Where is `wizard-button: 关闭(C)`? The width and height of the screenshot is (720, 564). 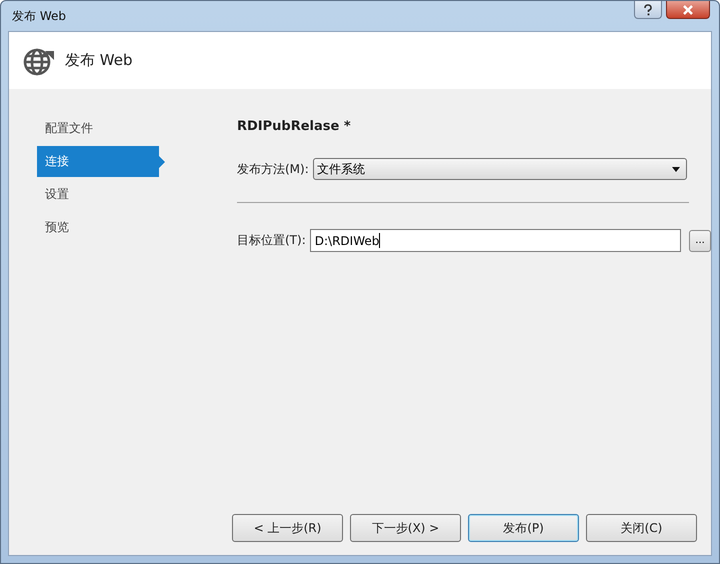 wizard-button: 关闭(C) is located at coordinates (641, 528).